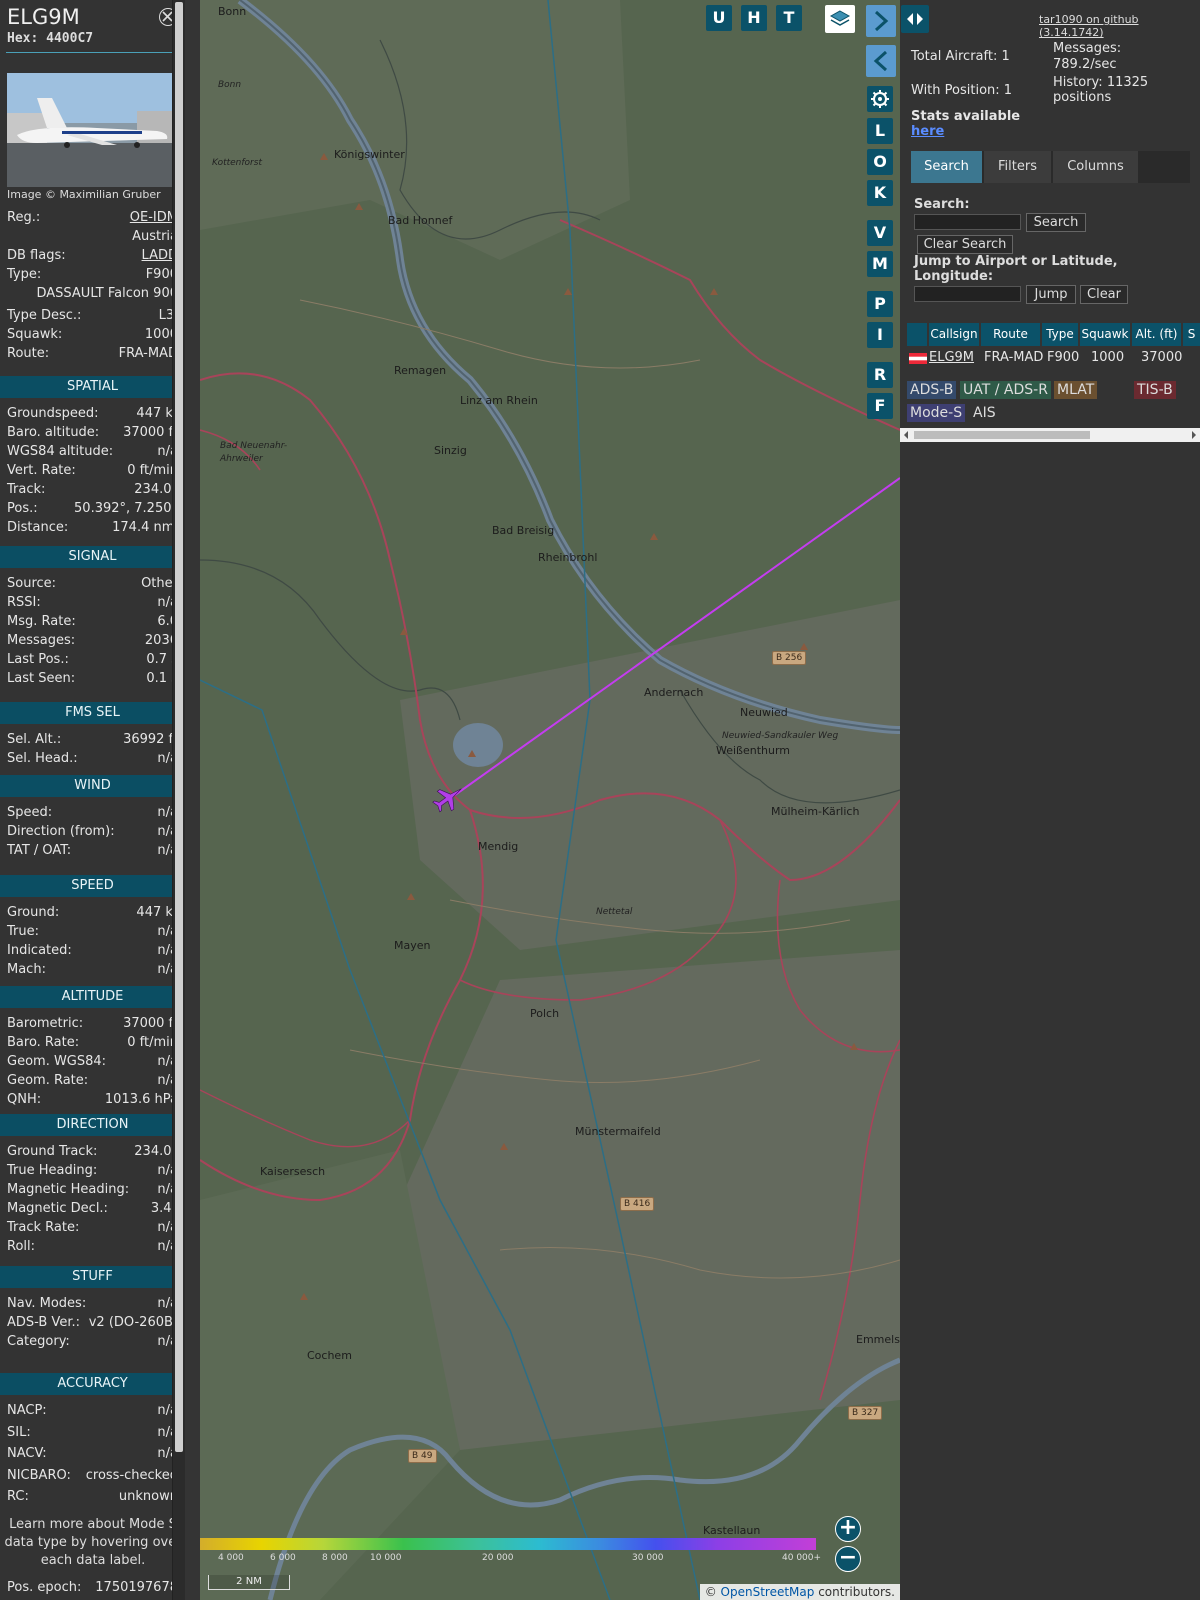 This screenshot has width=1200, height=1600. What do you see at coordinates (1119, 26) in the screenshot?
I see `github-link: tar1090 on github (3.14.1742)` at bounding box center [1119, 26].